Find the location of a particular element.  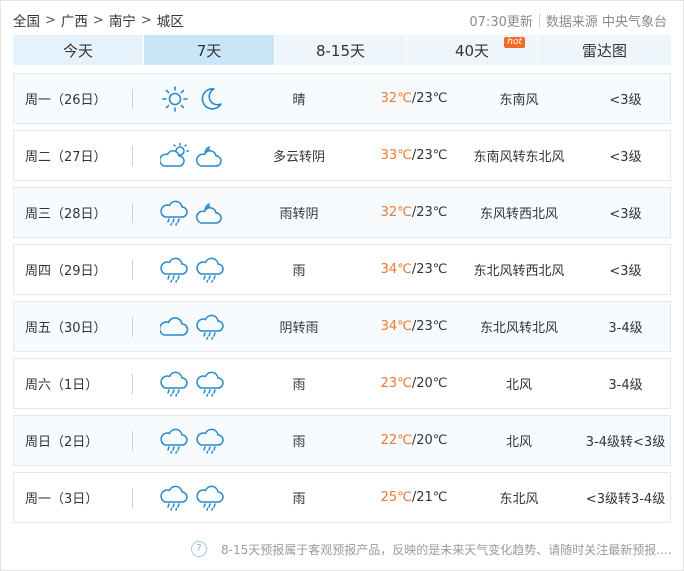

forecast-row: 周一（26日） 晴 32℃ /23℃ 东南风 <3级 is located at coordinates (342, 98).